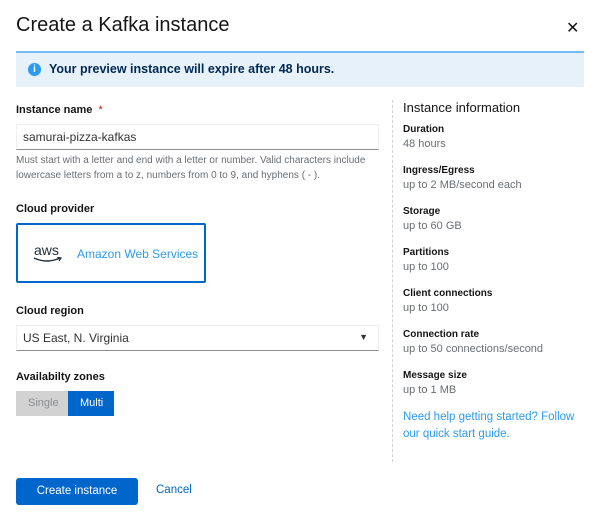 The image size is (600, 520). I want to click on info-value: 48 hours, so click(424, 144).